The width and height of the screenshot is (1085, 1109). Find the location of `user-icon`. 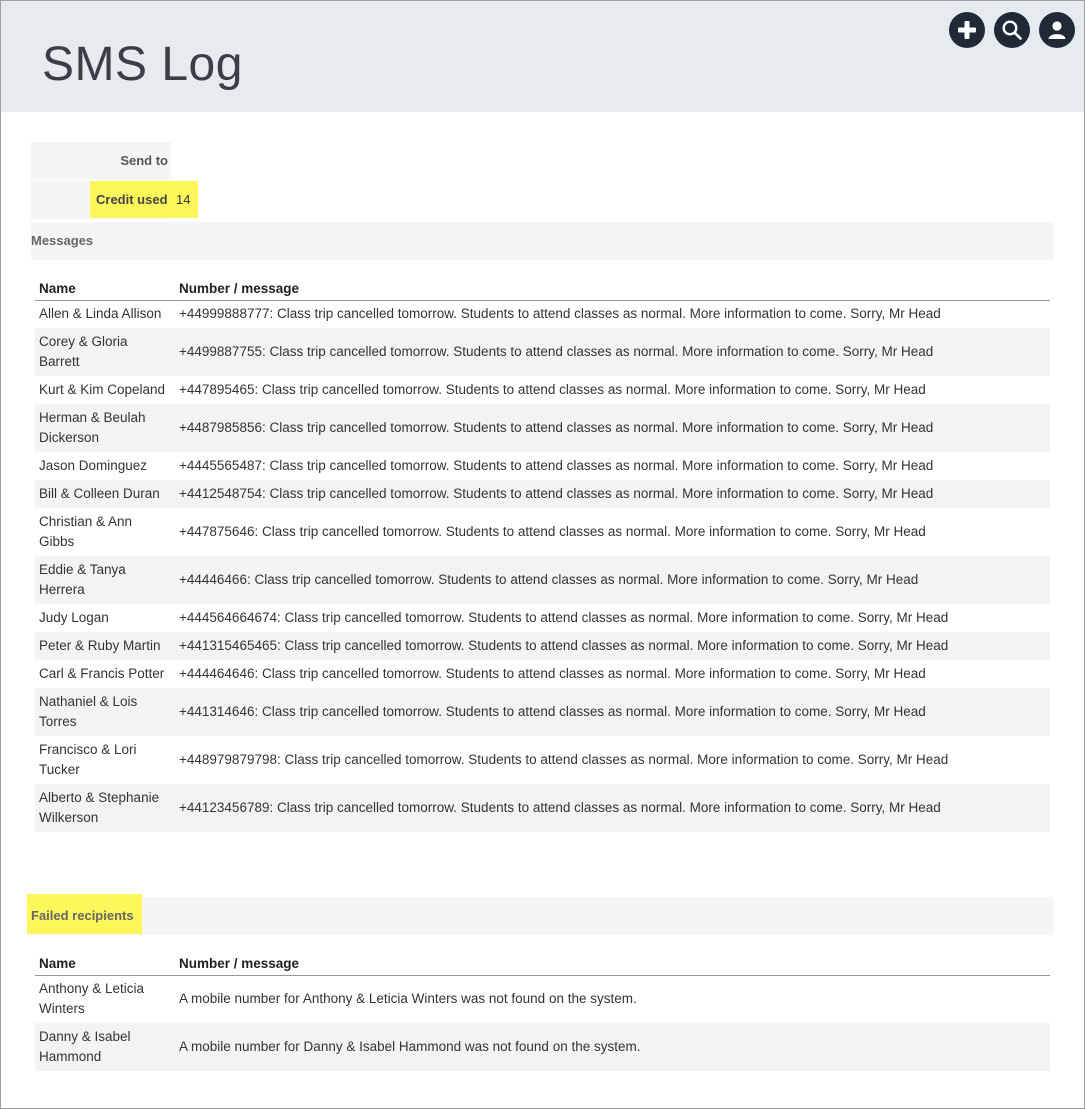

user-icon is located at coordinates (1057, 30).